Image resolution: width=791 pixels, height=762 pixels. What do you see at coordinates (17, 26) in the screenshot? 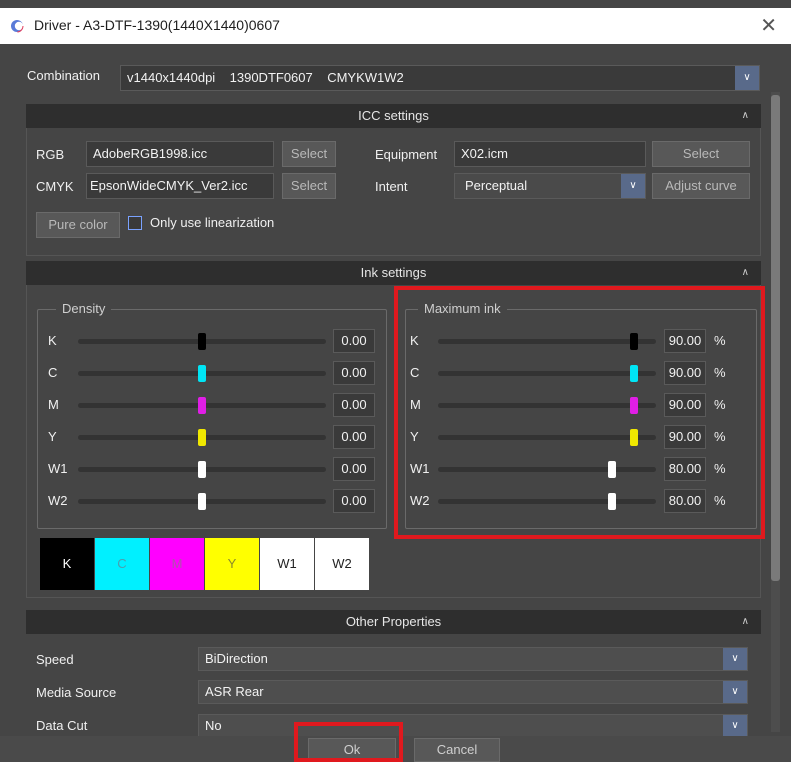
I see `app-logo-icon` at bounding box center [17, 26].